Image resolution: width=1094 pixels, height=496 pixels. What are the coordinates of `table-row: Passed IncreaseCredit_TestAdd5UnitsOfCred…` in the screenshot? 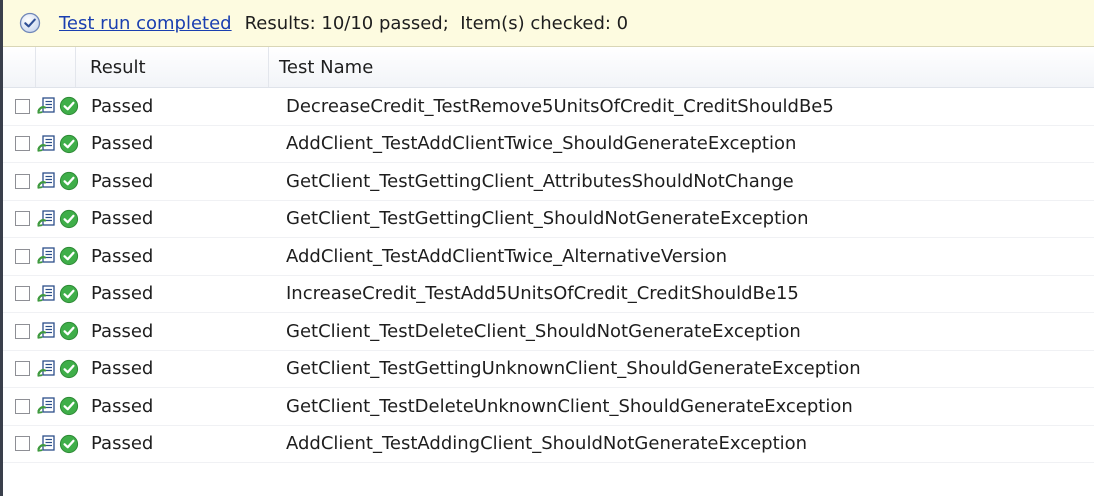 It's located at (548, 294).